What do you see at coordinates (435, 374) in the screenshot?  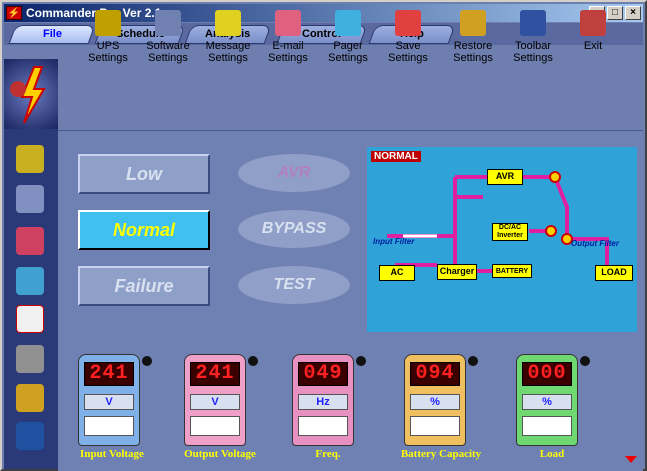 I see `battery-capacity-value: 094` at bounding box center [435, 374].